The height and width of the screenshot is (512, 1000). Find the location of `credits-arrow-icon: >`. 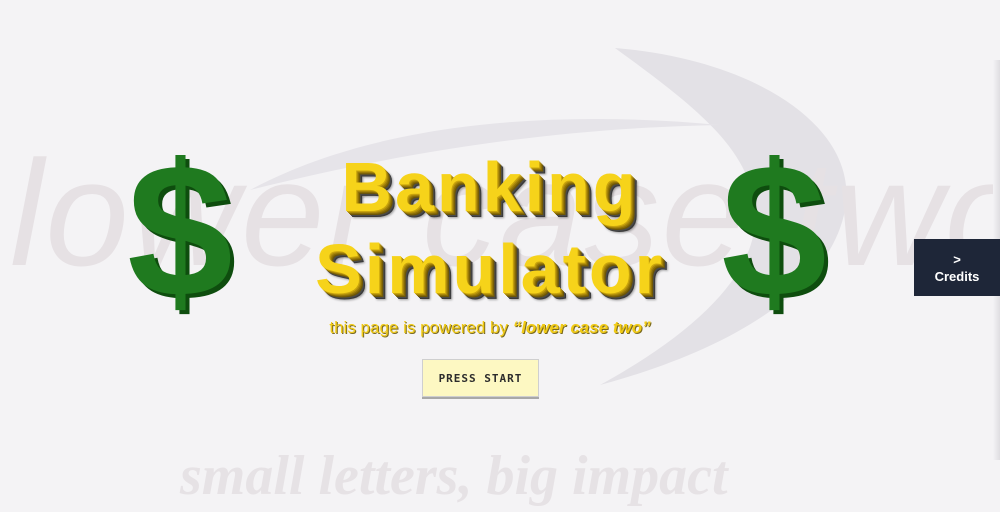

credits-arrow-icon: > is located at coordinates (957, 259).